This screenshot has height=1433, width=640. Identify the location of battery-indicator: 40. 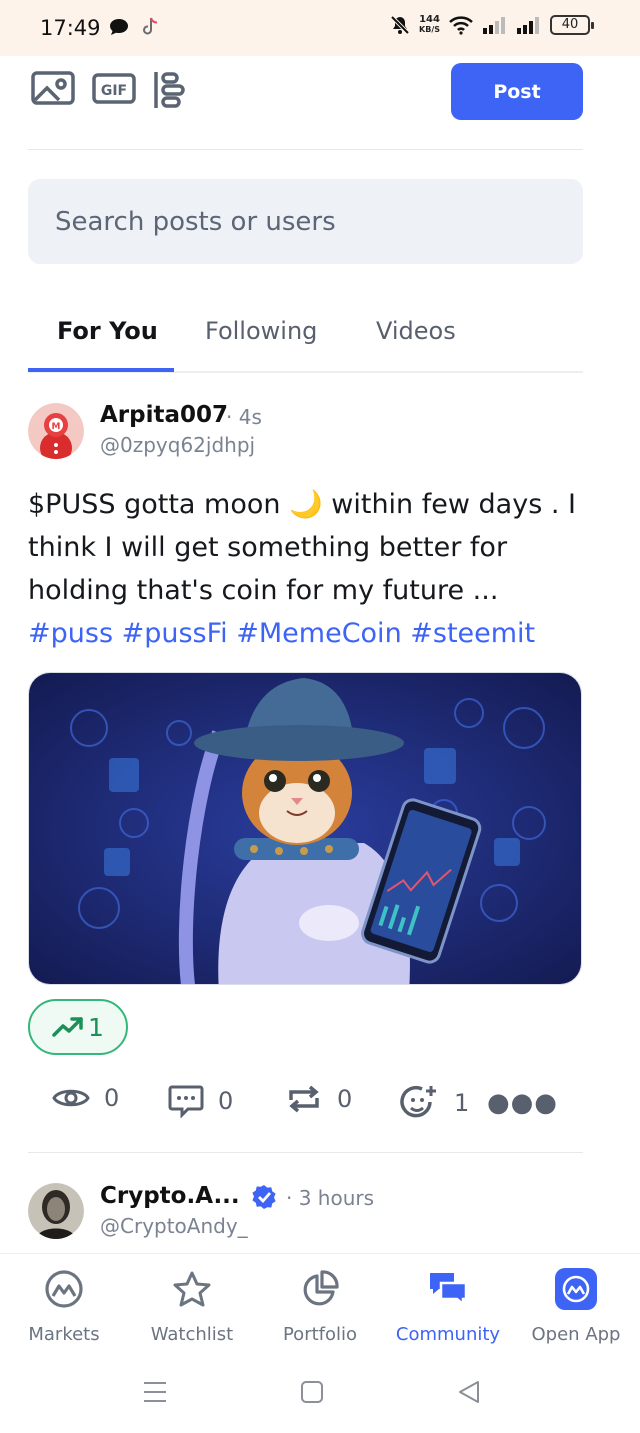
(572, 25).